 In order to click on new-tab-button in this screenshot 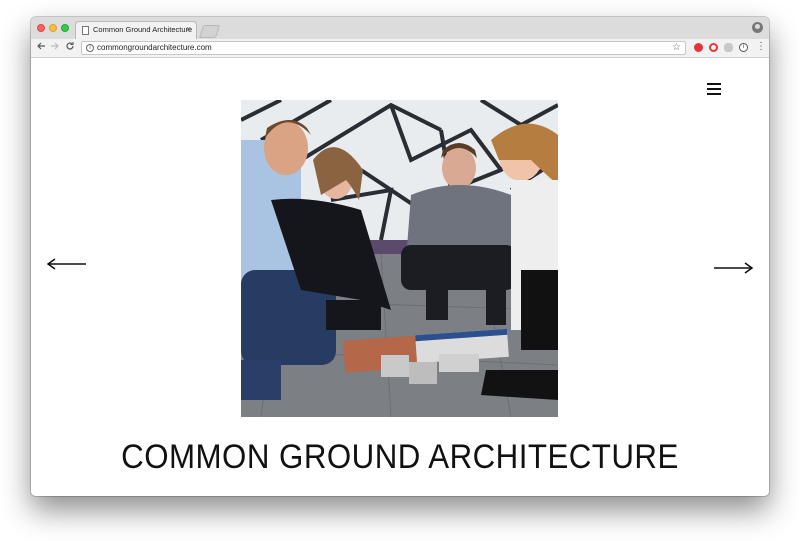, I will do `click(209, 31)`.